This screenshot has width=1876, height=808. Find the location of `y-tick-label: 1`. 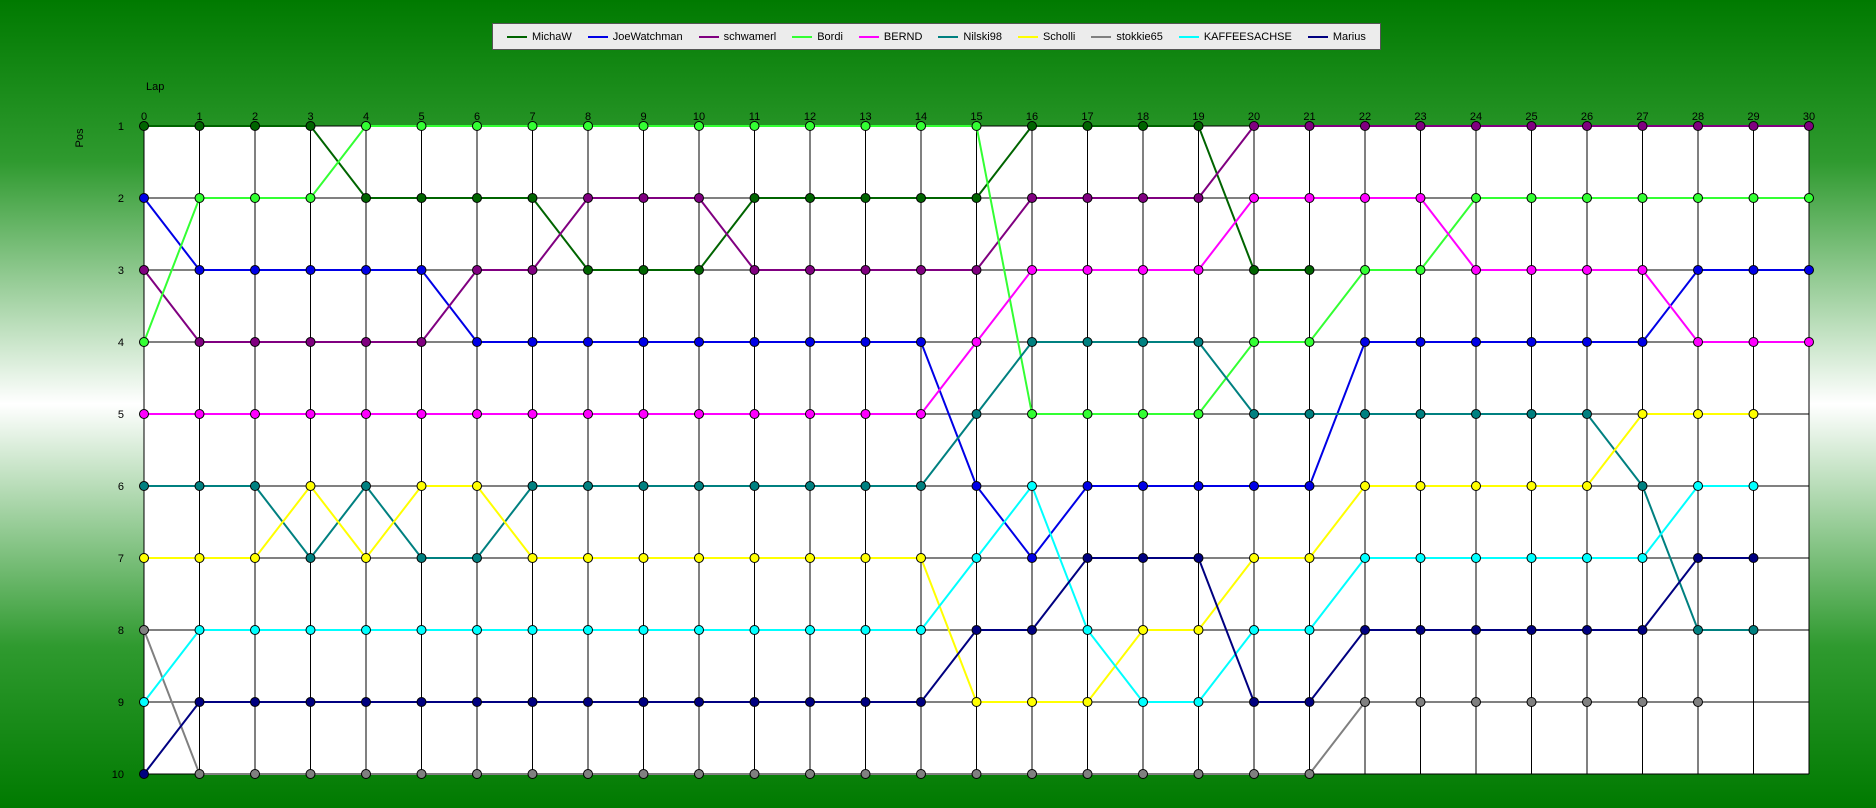

y-tick-label: 1 is located at coordinates (121, 127).